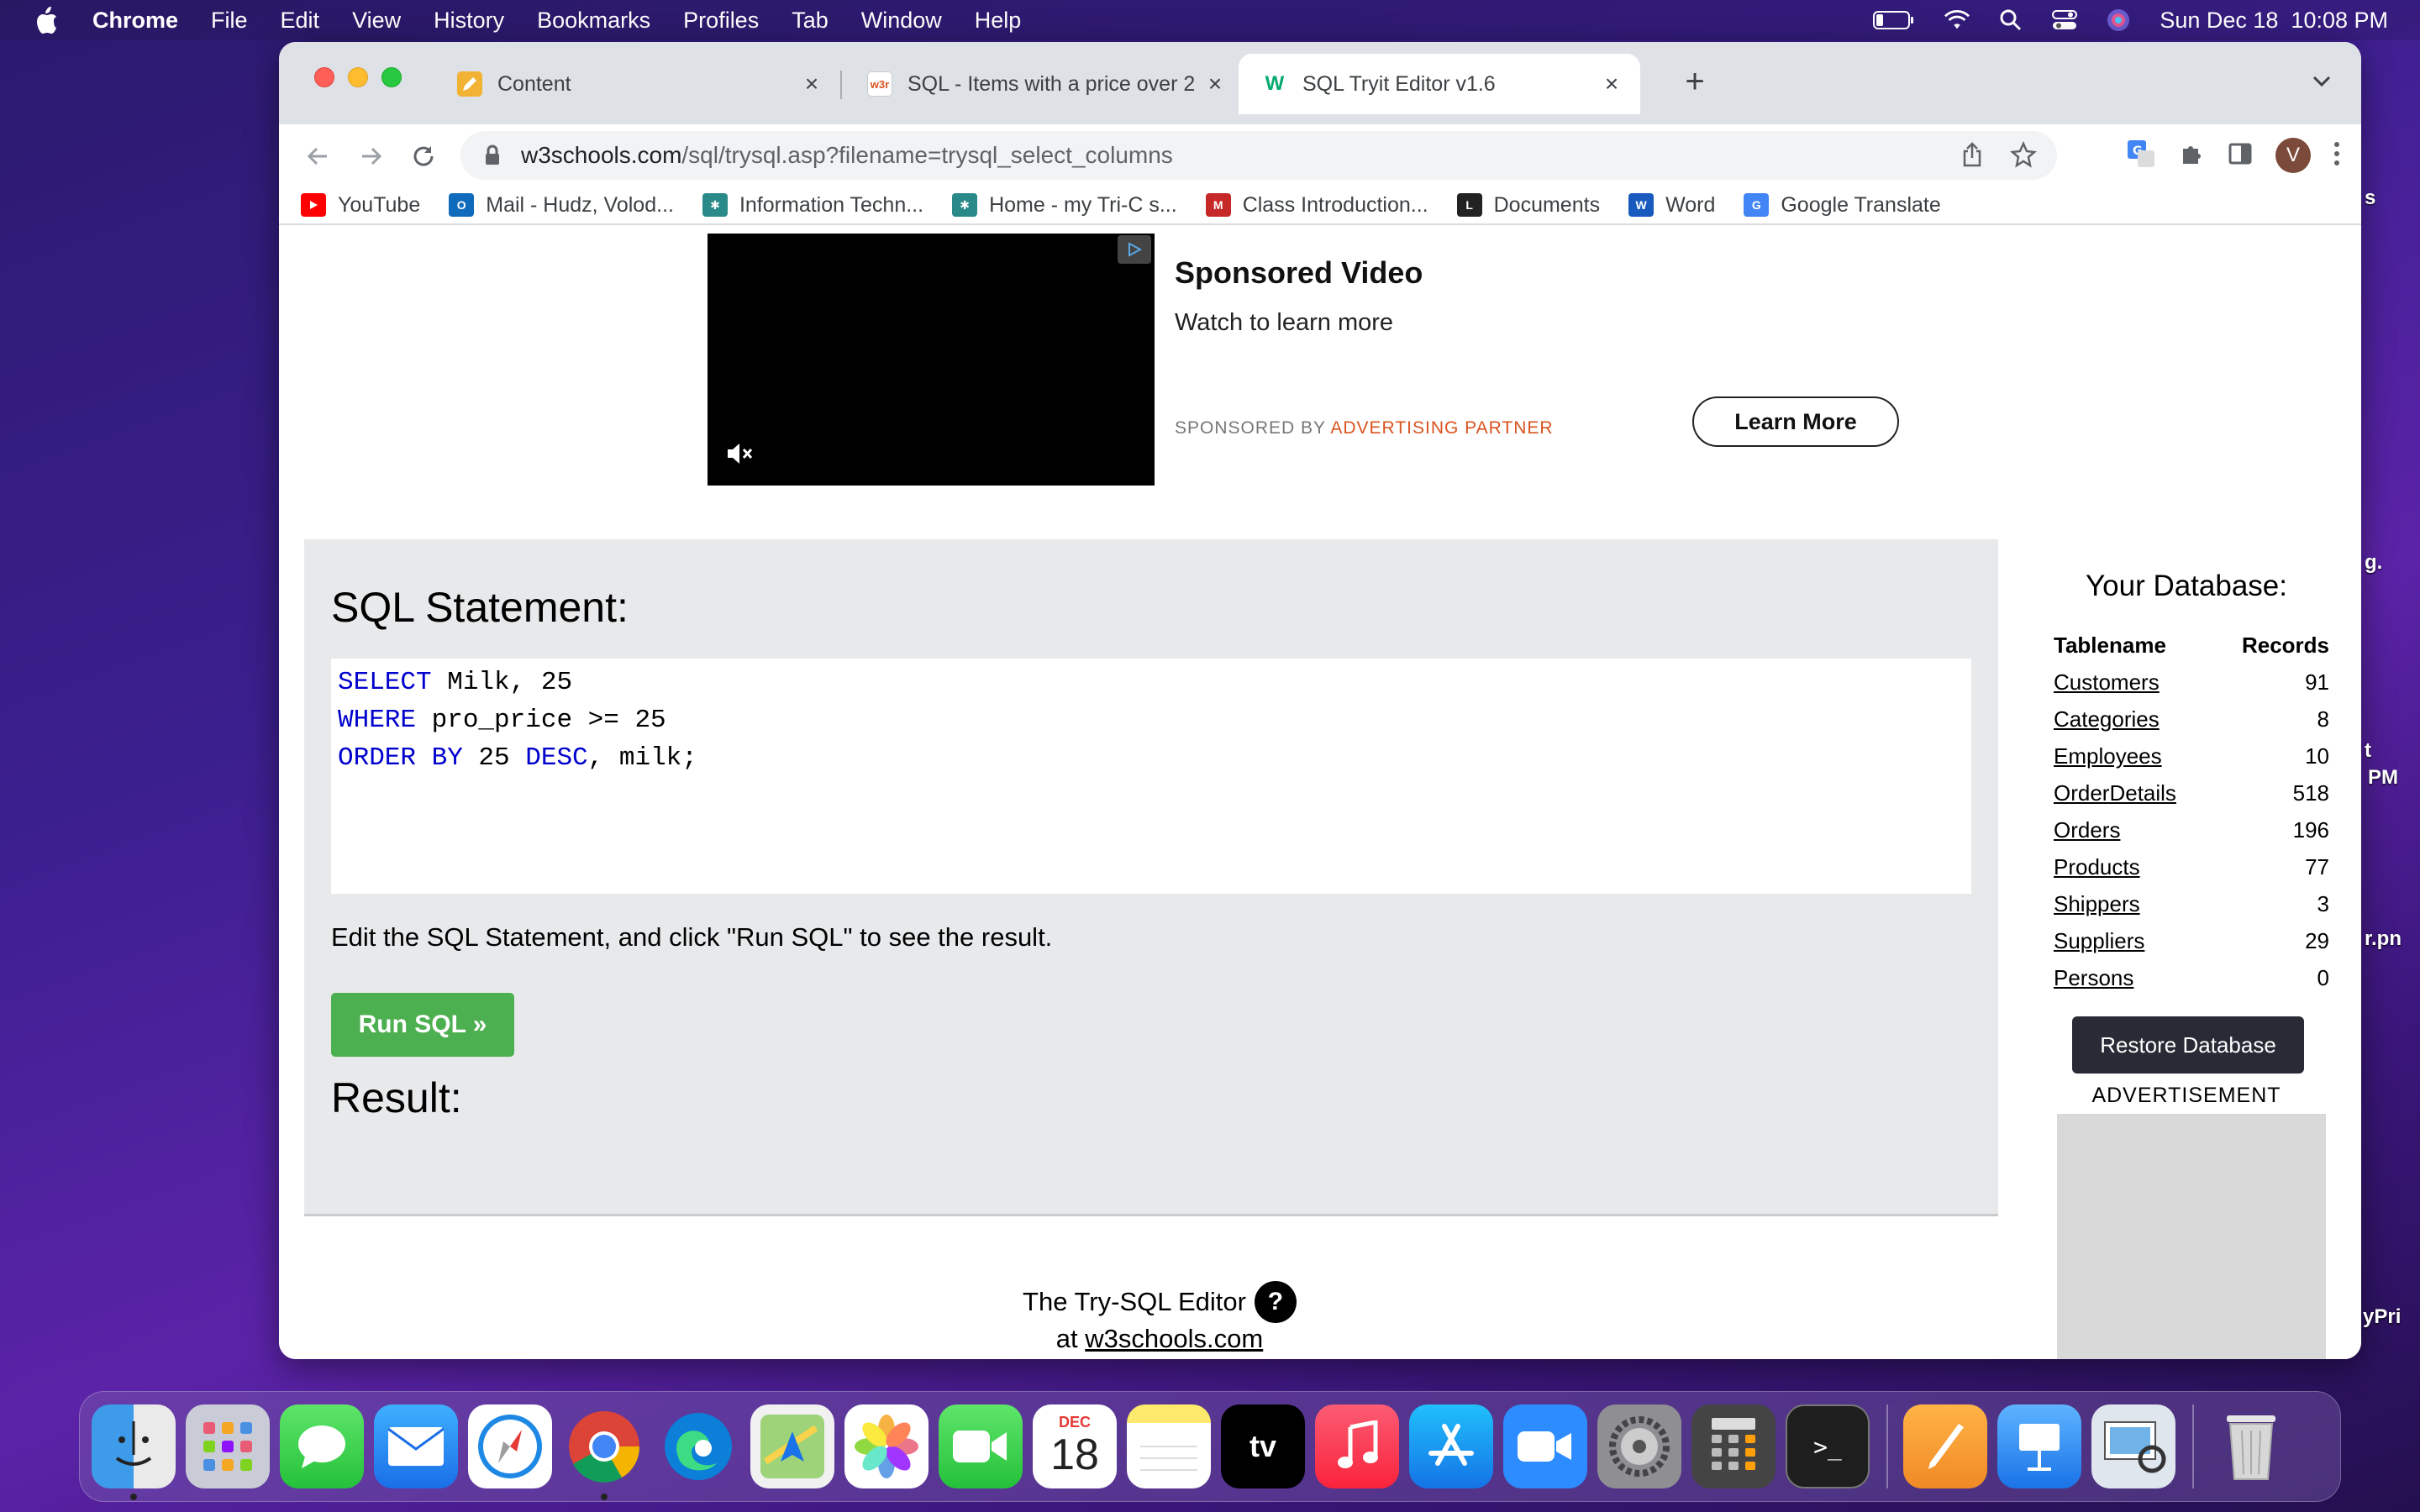 This screenshot has height=1512, width=2420. I want to click on messages-icon, so click(322, 1446).